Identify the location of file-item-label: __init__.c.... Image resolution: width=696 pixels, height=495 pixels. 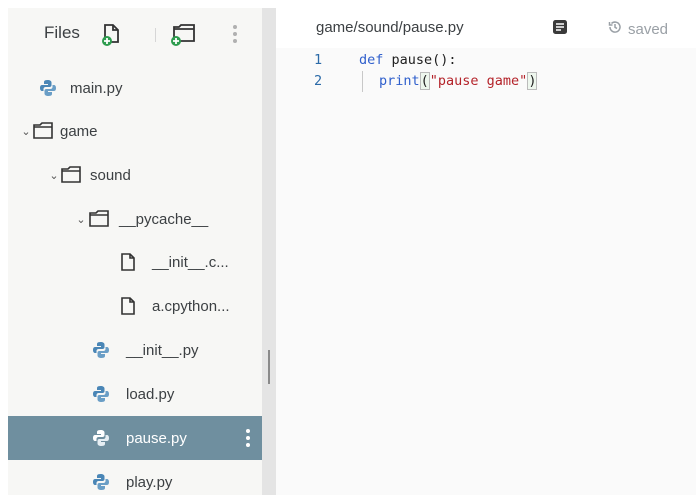
(190, 262).